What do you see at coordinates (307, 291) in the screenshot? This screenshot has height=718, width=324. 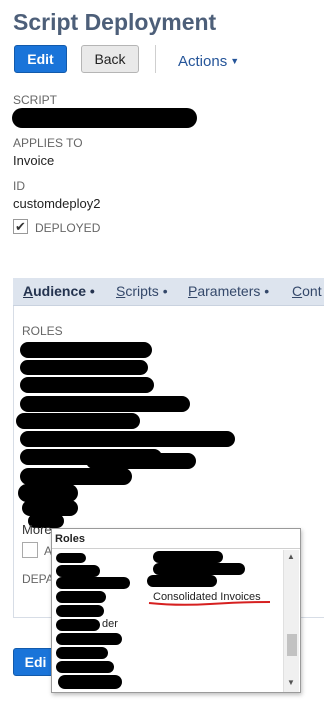 I see `tab-context: Cont` at bounding box center [307, 291].